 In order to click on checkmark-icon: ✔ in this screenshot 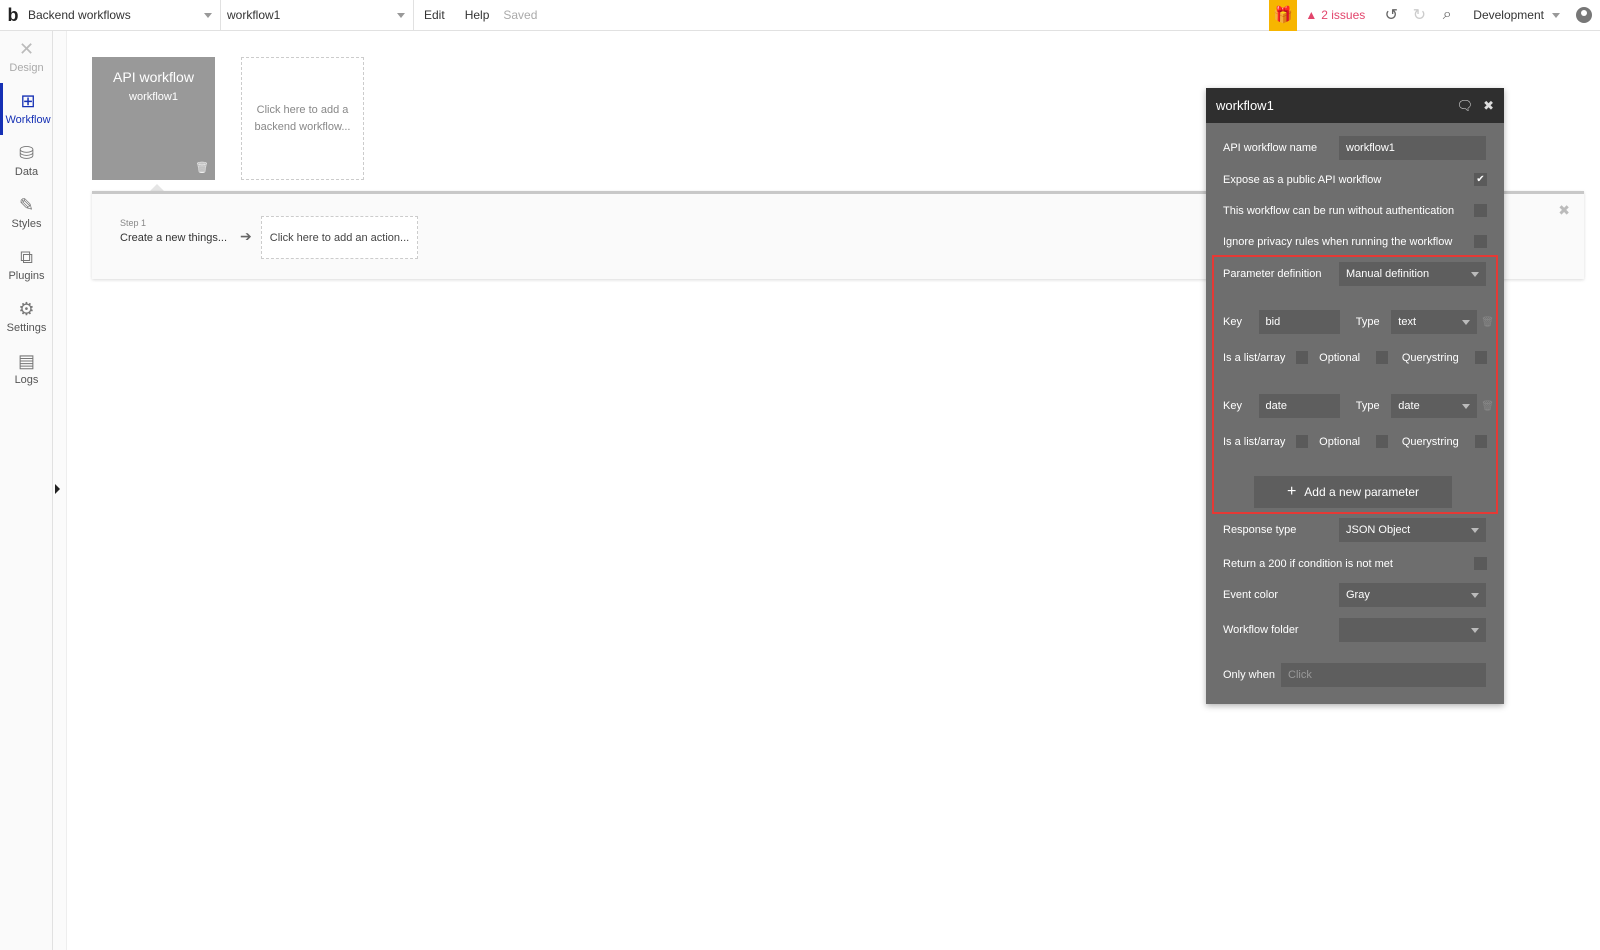, I will do `click(1480, 179)`.